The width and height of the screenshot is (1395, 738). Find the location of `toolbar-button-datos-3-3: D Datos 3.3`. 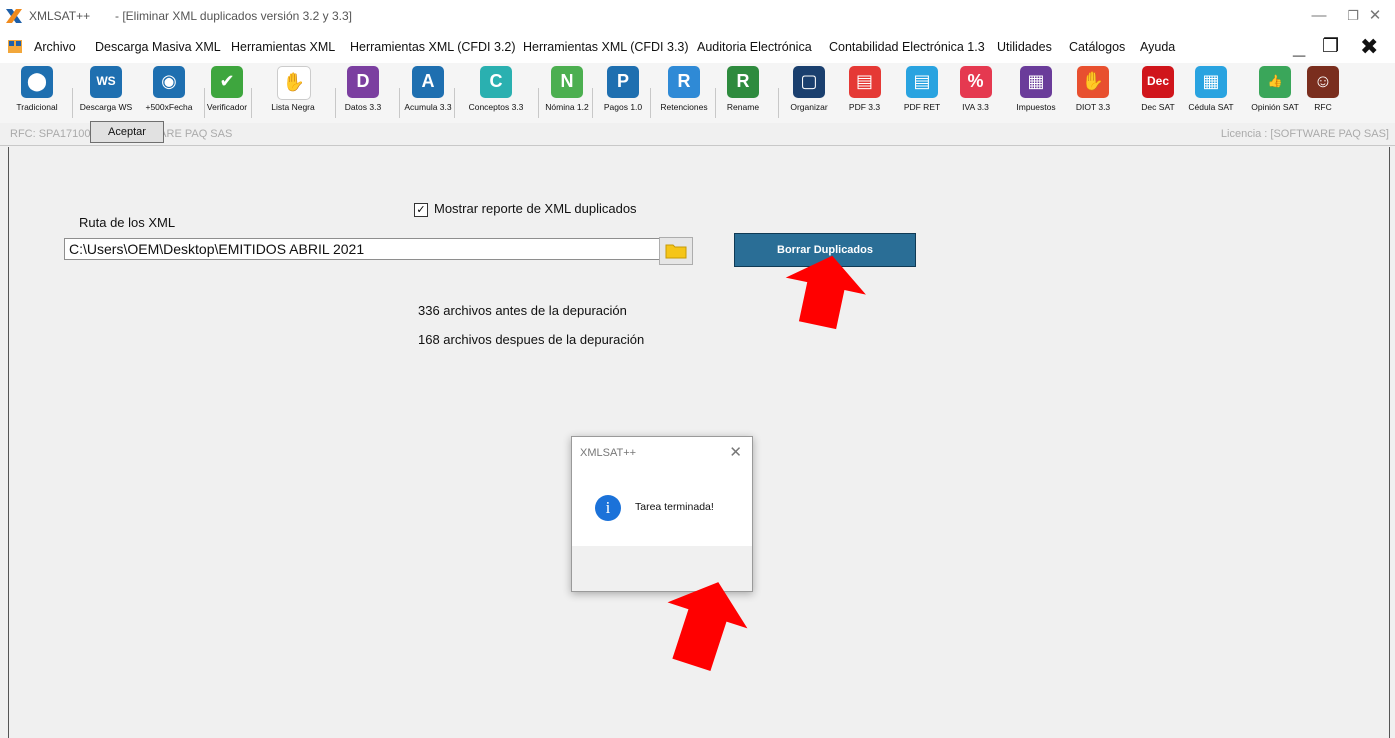

toolbar-button-datos-3-3: D Datos 3.3 is located at coordinates (363, 93).